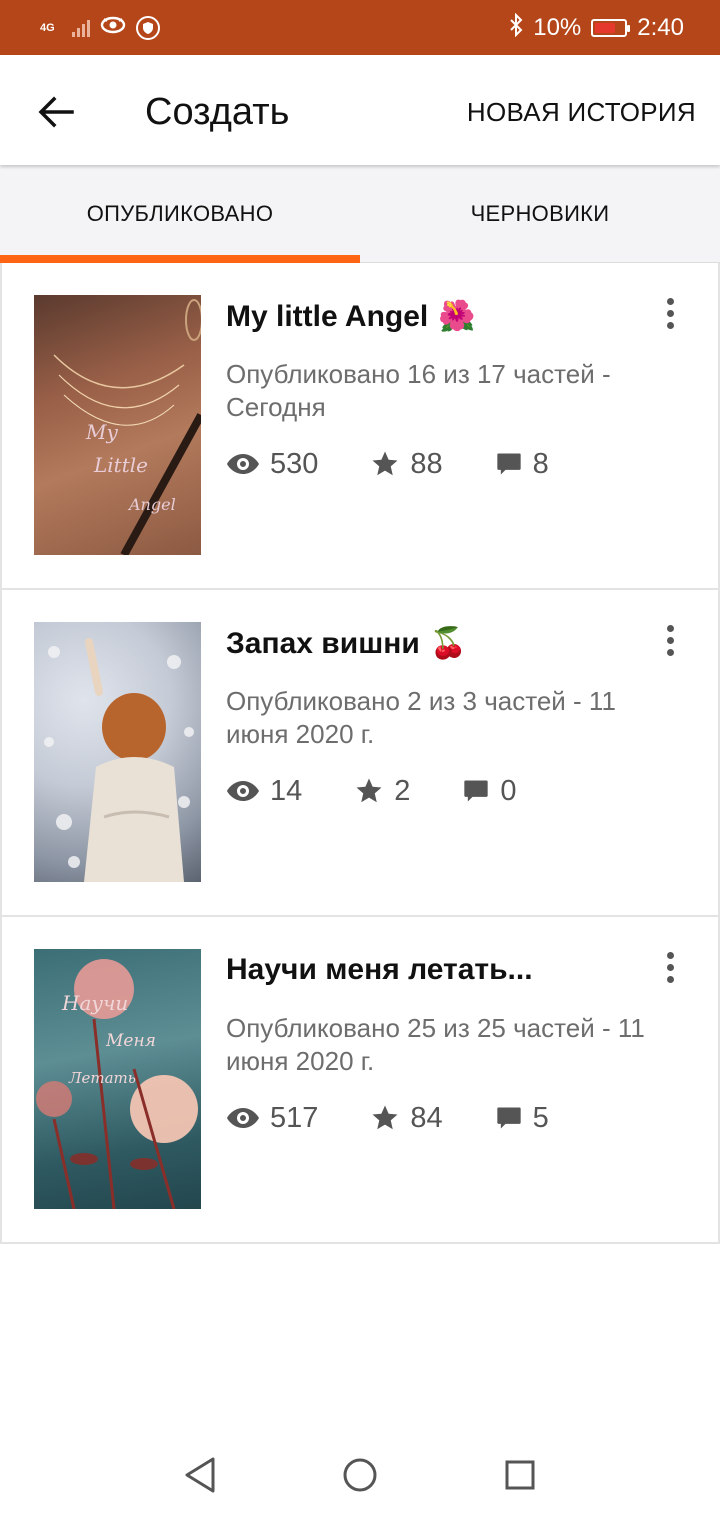  I want to click on cover-text: My, so click(102, 432).